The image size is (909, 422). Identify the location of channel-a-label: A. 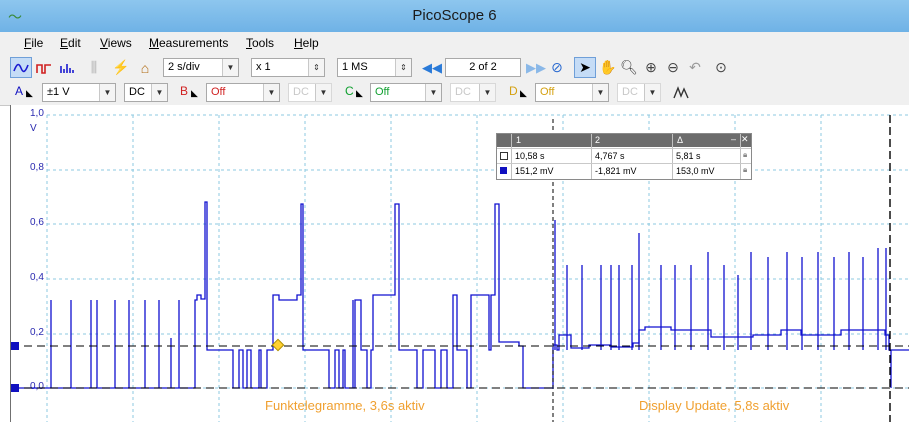
(19, 91).